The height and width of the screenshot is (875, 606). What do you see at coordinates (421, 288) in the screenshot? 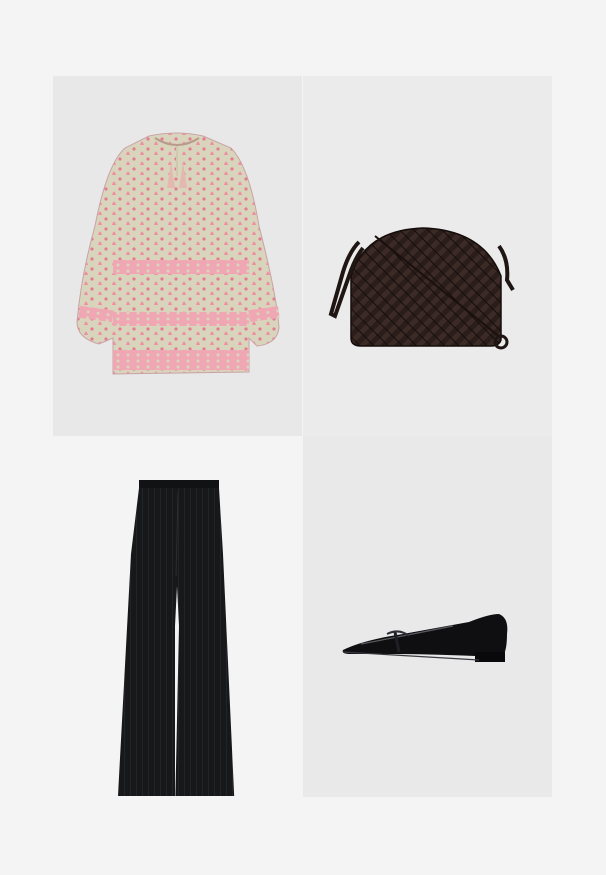
I see `bag-image` at bounding box center [421, 288].